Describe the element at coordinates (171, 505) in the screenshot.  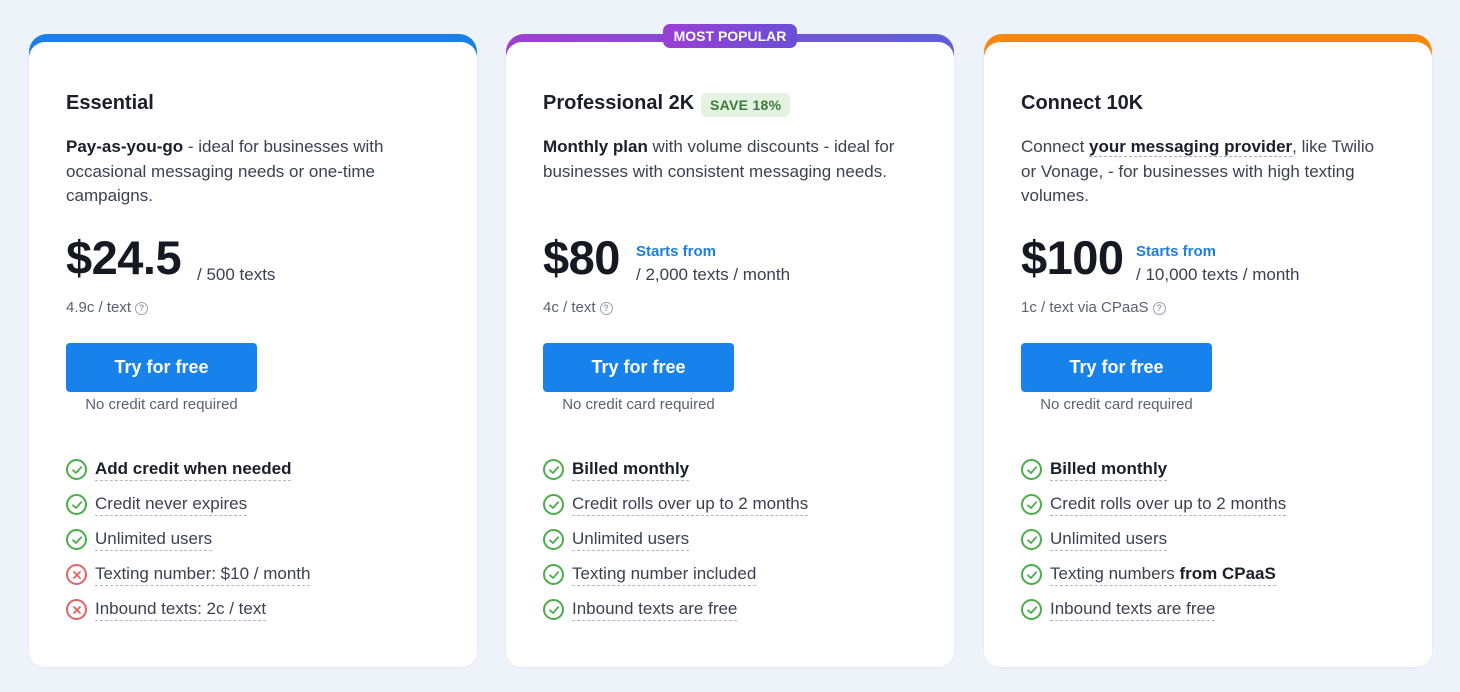
I see `feature-text: Credit never expires` at that location.